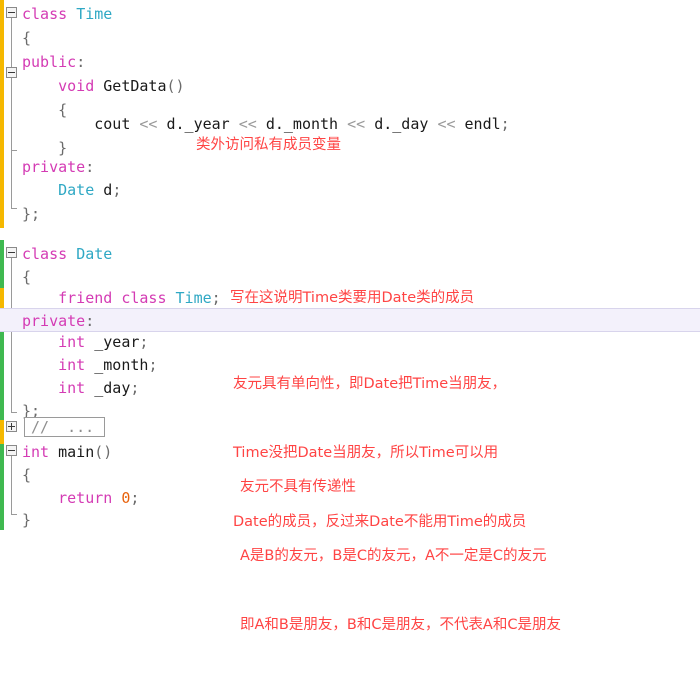  I want to click on token-d-year: d._year, so click(198, 124).